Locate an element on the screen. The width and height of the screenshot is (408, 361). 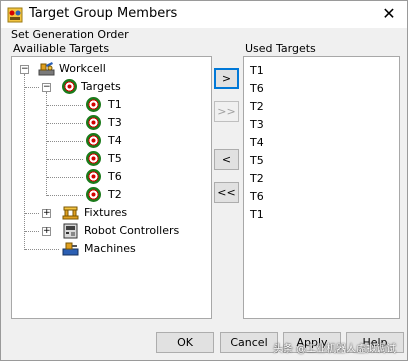
tree-node-target: T4 is located at coordinates (111, 141).